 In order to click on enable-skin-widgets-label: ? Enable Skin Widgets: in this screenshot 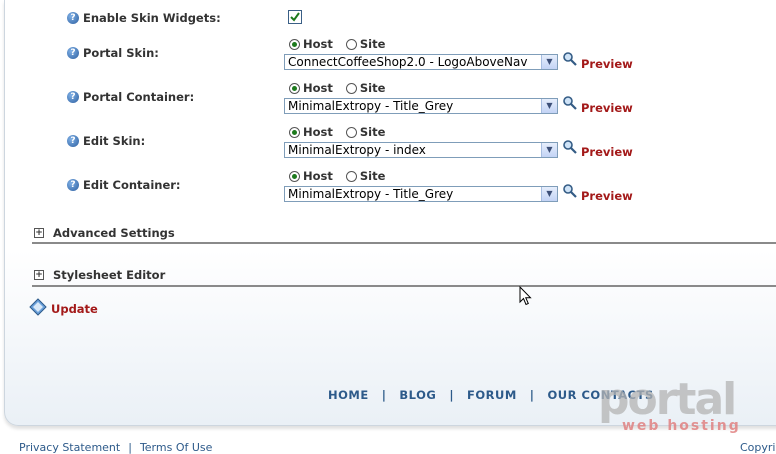, I will do `click(144, 18)`.